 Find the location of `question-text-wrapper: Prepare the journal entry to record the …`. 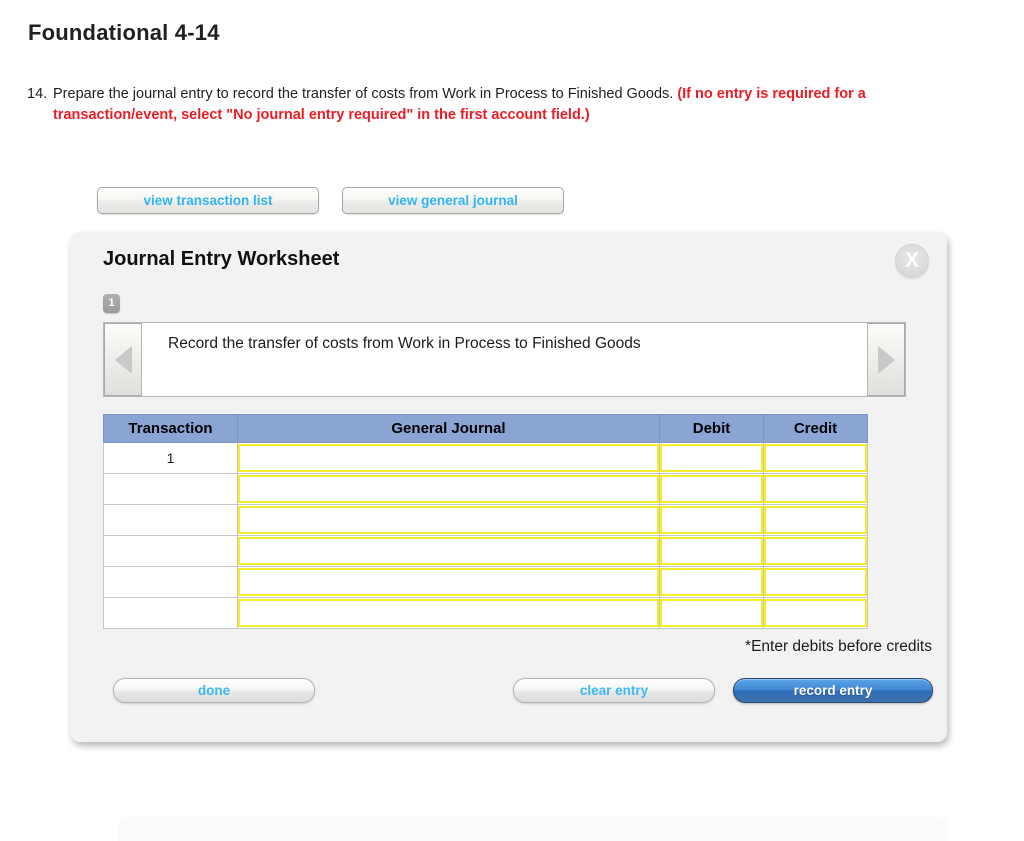

question-text-wrapper: Prepare the journal entry to record the … is located at coordinates (477, 105).